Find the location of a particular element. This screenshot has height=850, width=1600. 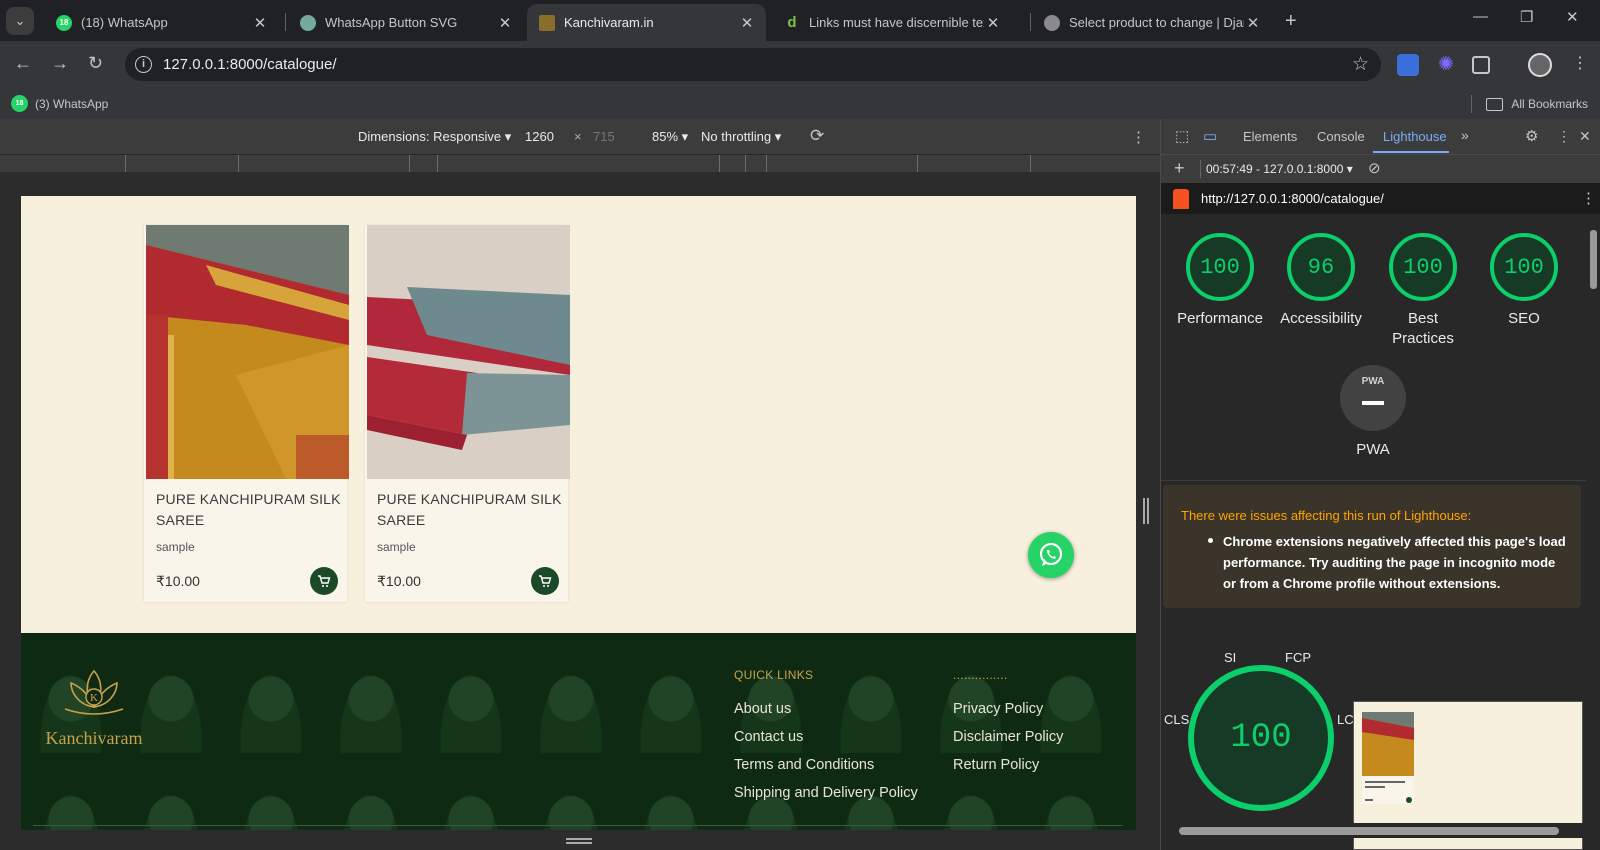

footer-logo: K Kanchivaram is located at coordinates (94, 708).